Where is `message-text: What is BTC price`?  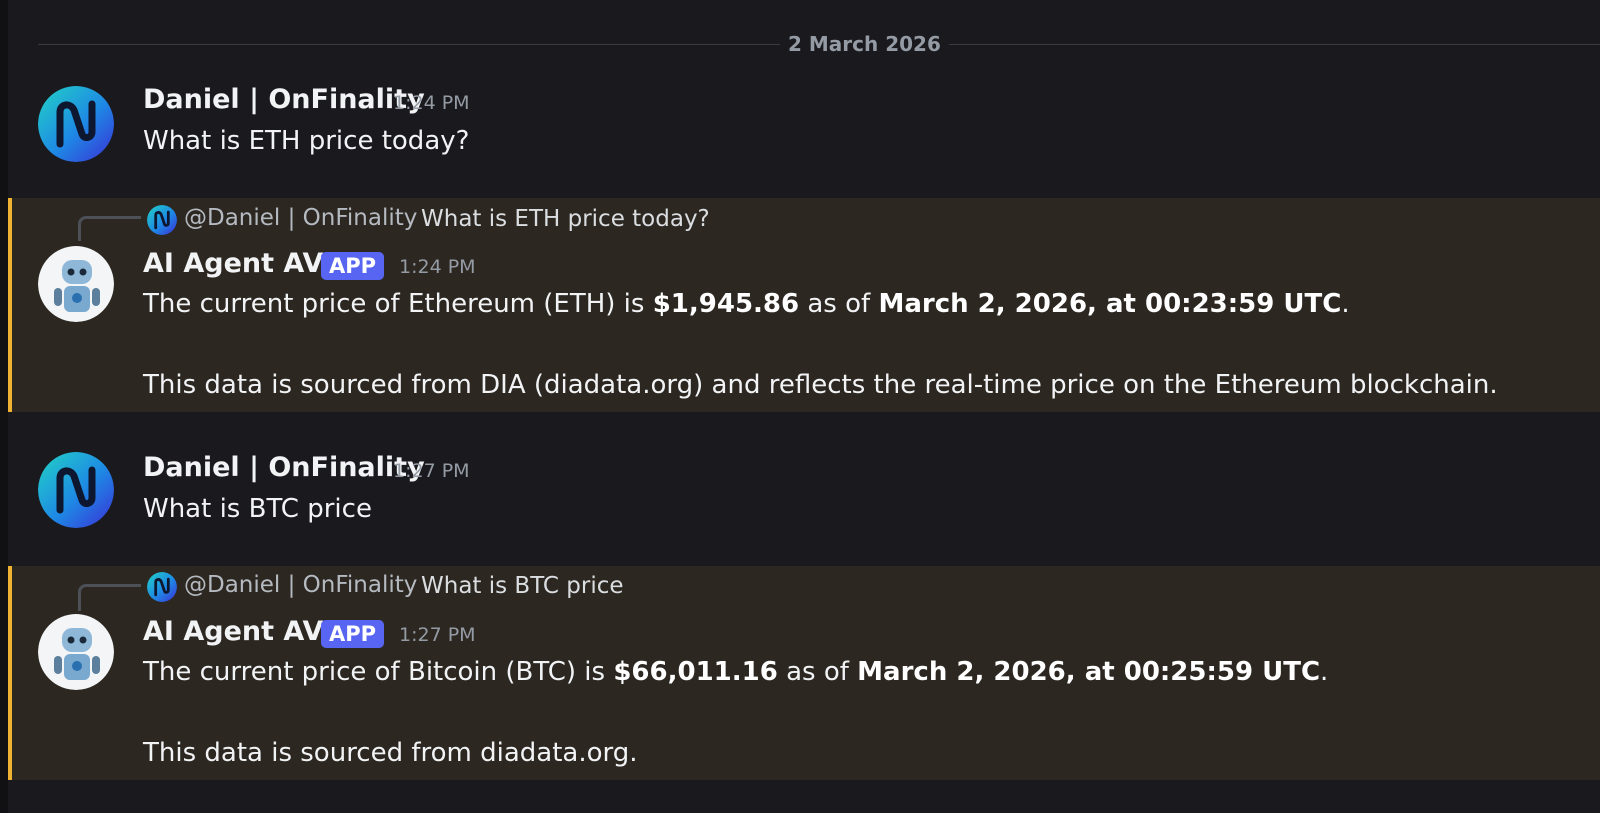
message-text: What is BTC price is located at coordinates (257, 509).